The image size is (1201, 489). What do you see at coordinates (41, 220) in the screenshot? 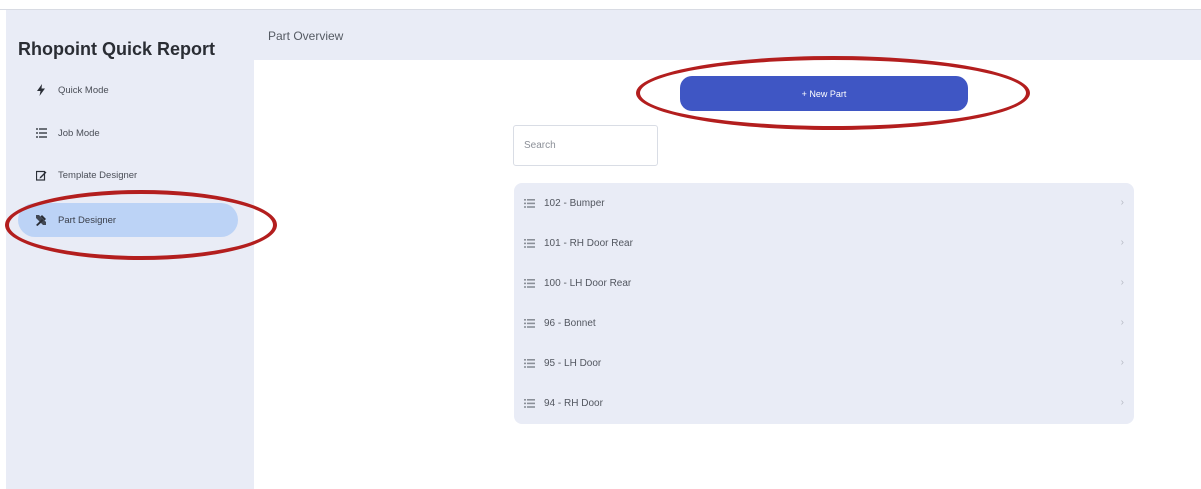
I see `tools-icon` at bounding box center [41, 220].